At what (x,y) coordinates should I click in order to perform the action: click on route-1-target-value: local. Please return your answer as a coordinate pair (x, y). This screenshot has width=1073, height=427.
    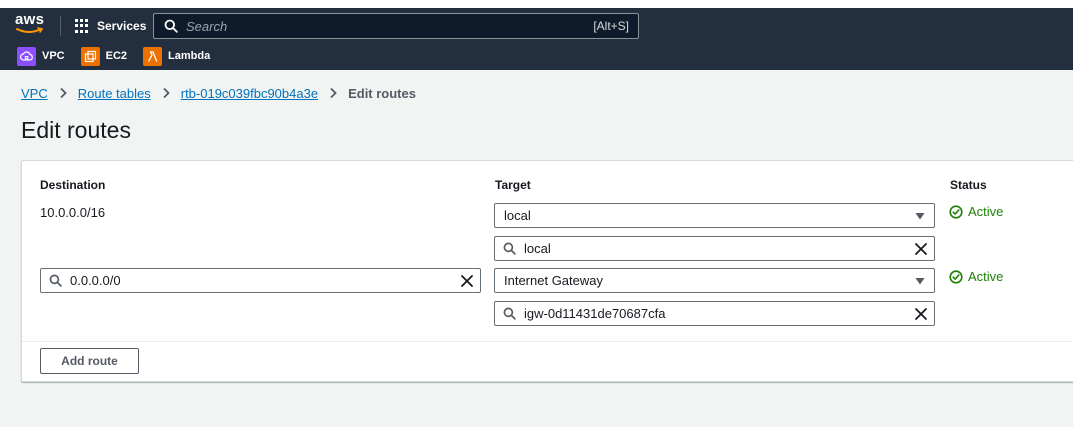
    Looking at the image, I should click on (537, 248).